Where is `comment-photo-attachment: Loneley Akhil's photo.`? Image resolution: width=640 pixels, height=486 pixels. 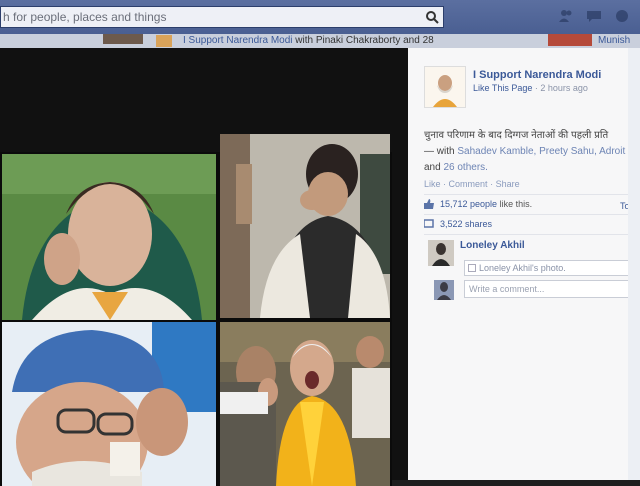 comment-photo-attachment: Loneley Akhil's photo. is located at coordinates (552, 268).